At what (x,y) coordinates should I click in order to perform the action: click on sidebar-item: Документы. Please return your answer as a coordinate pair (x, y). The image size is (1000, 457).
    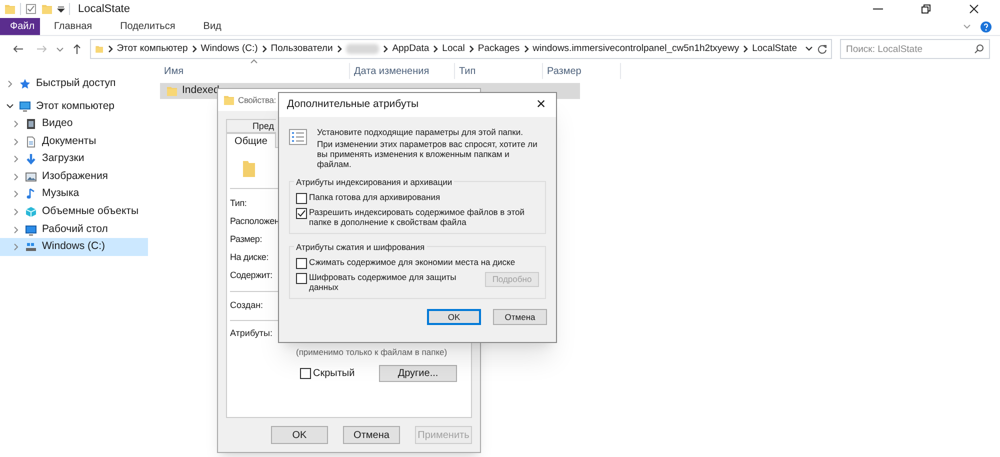
    Looking at the image, I should click on (74, 141).